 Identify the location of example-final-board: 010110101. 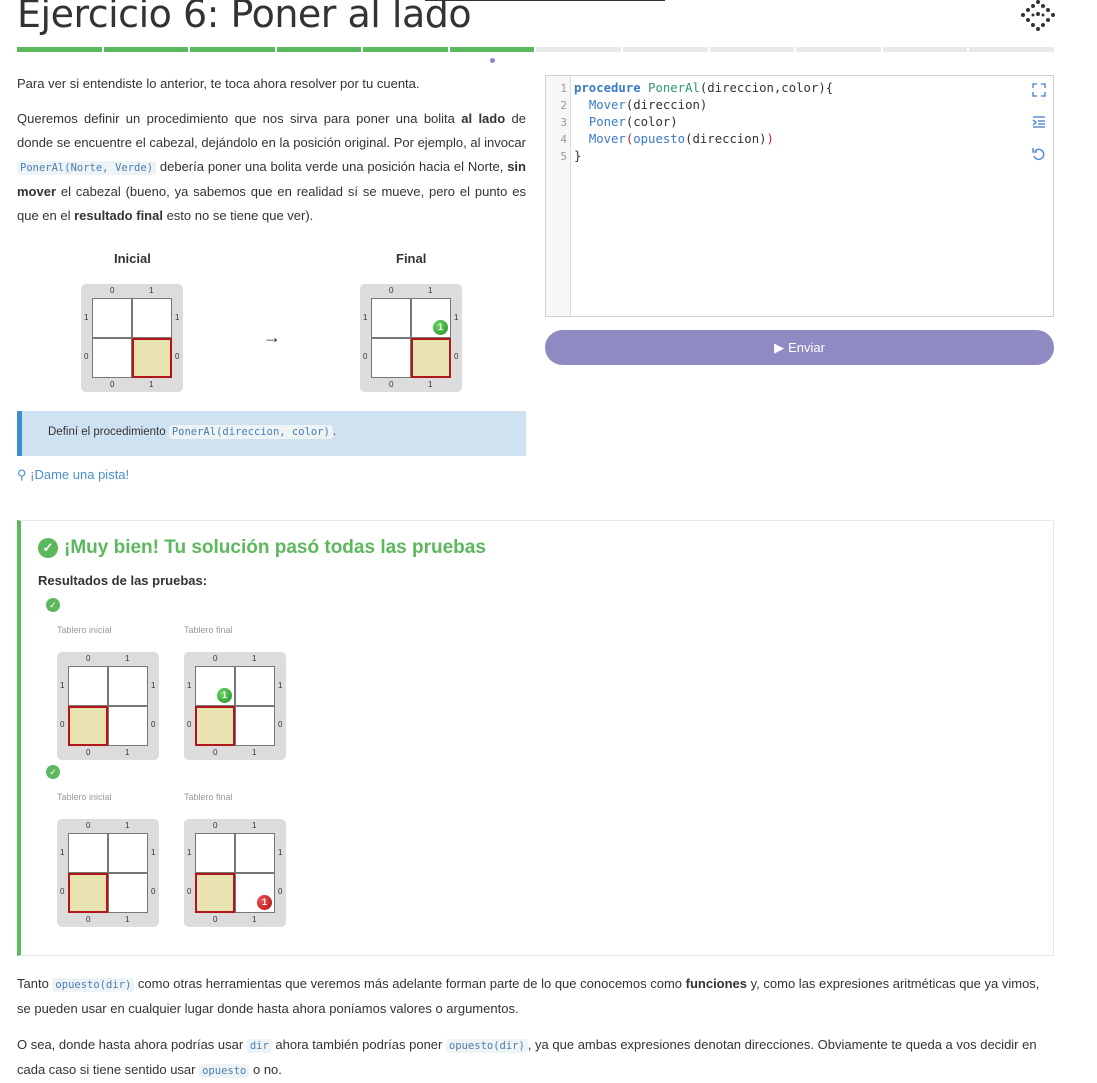
(411, 338).